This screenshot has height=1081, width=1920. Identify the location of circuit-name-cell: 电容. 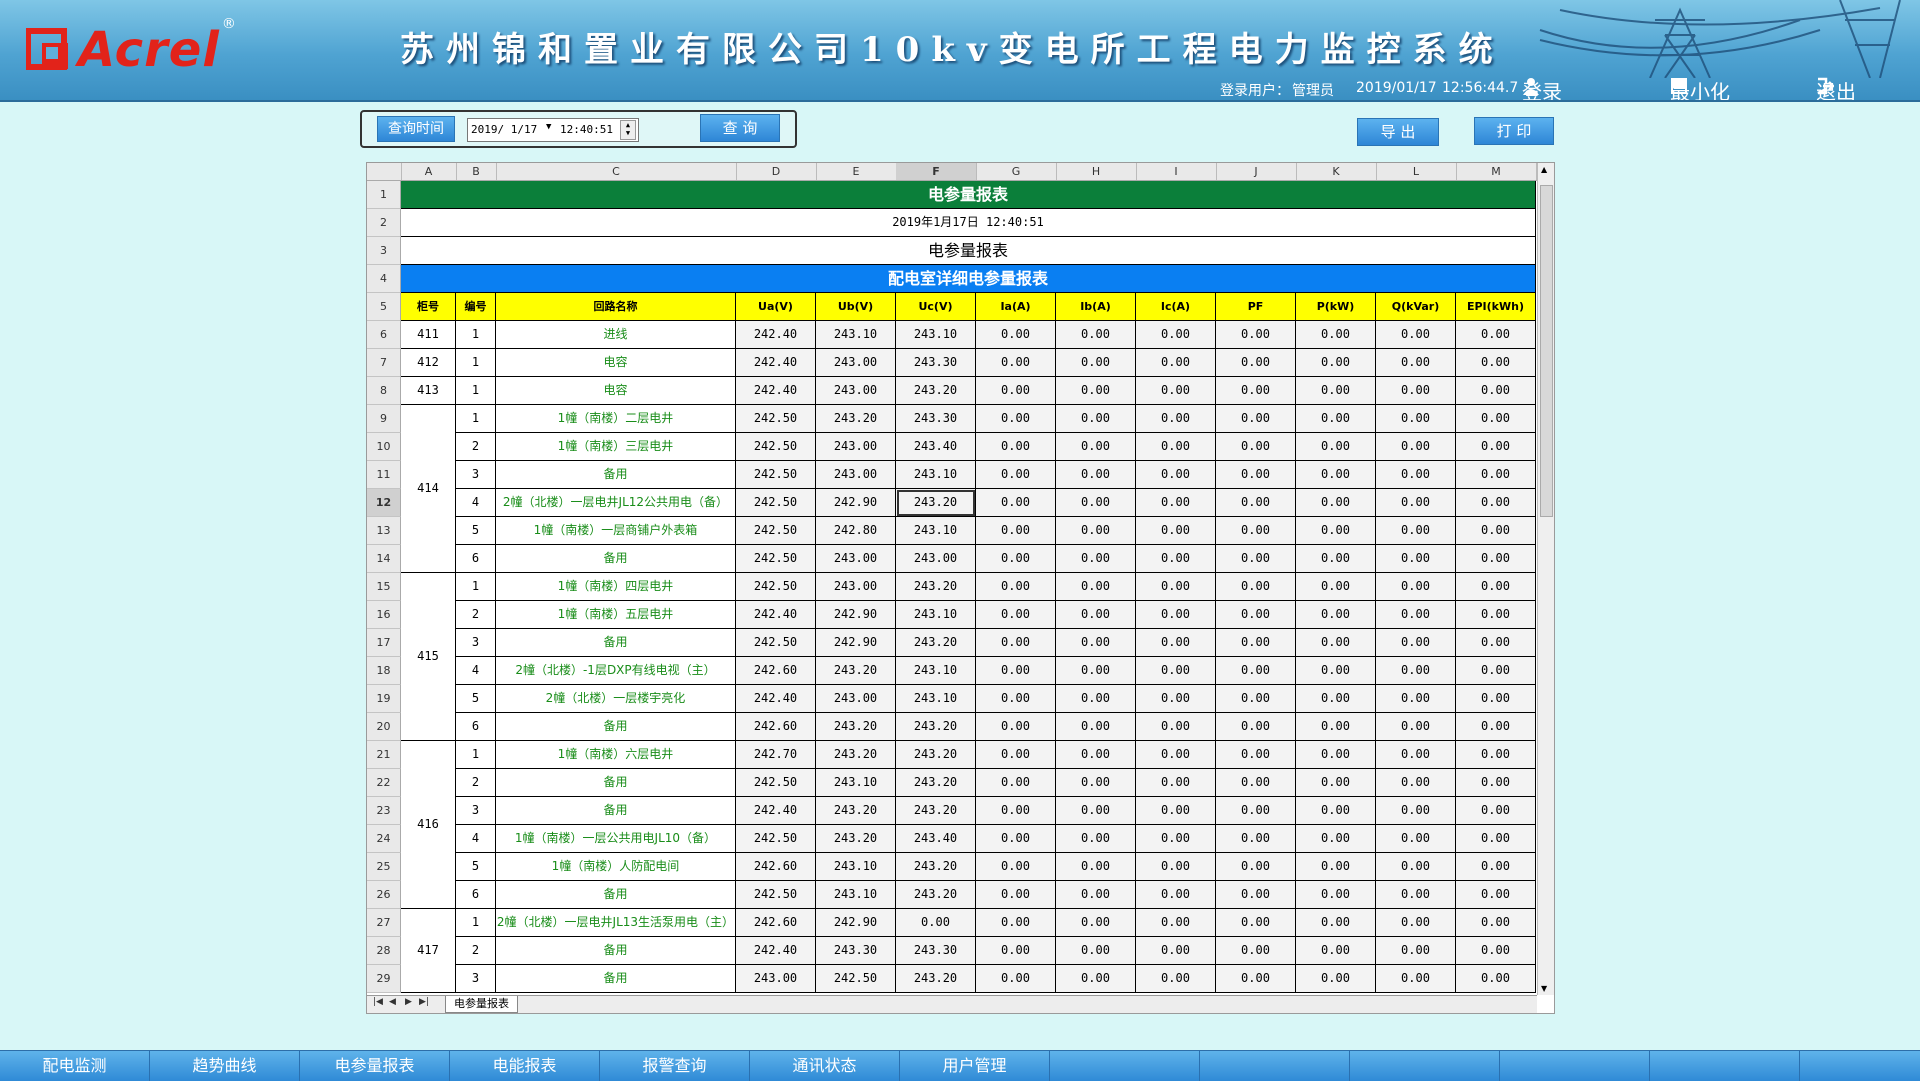
(616, 363).